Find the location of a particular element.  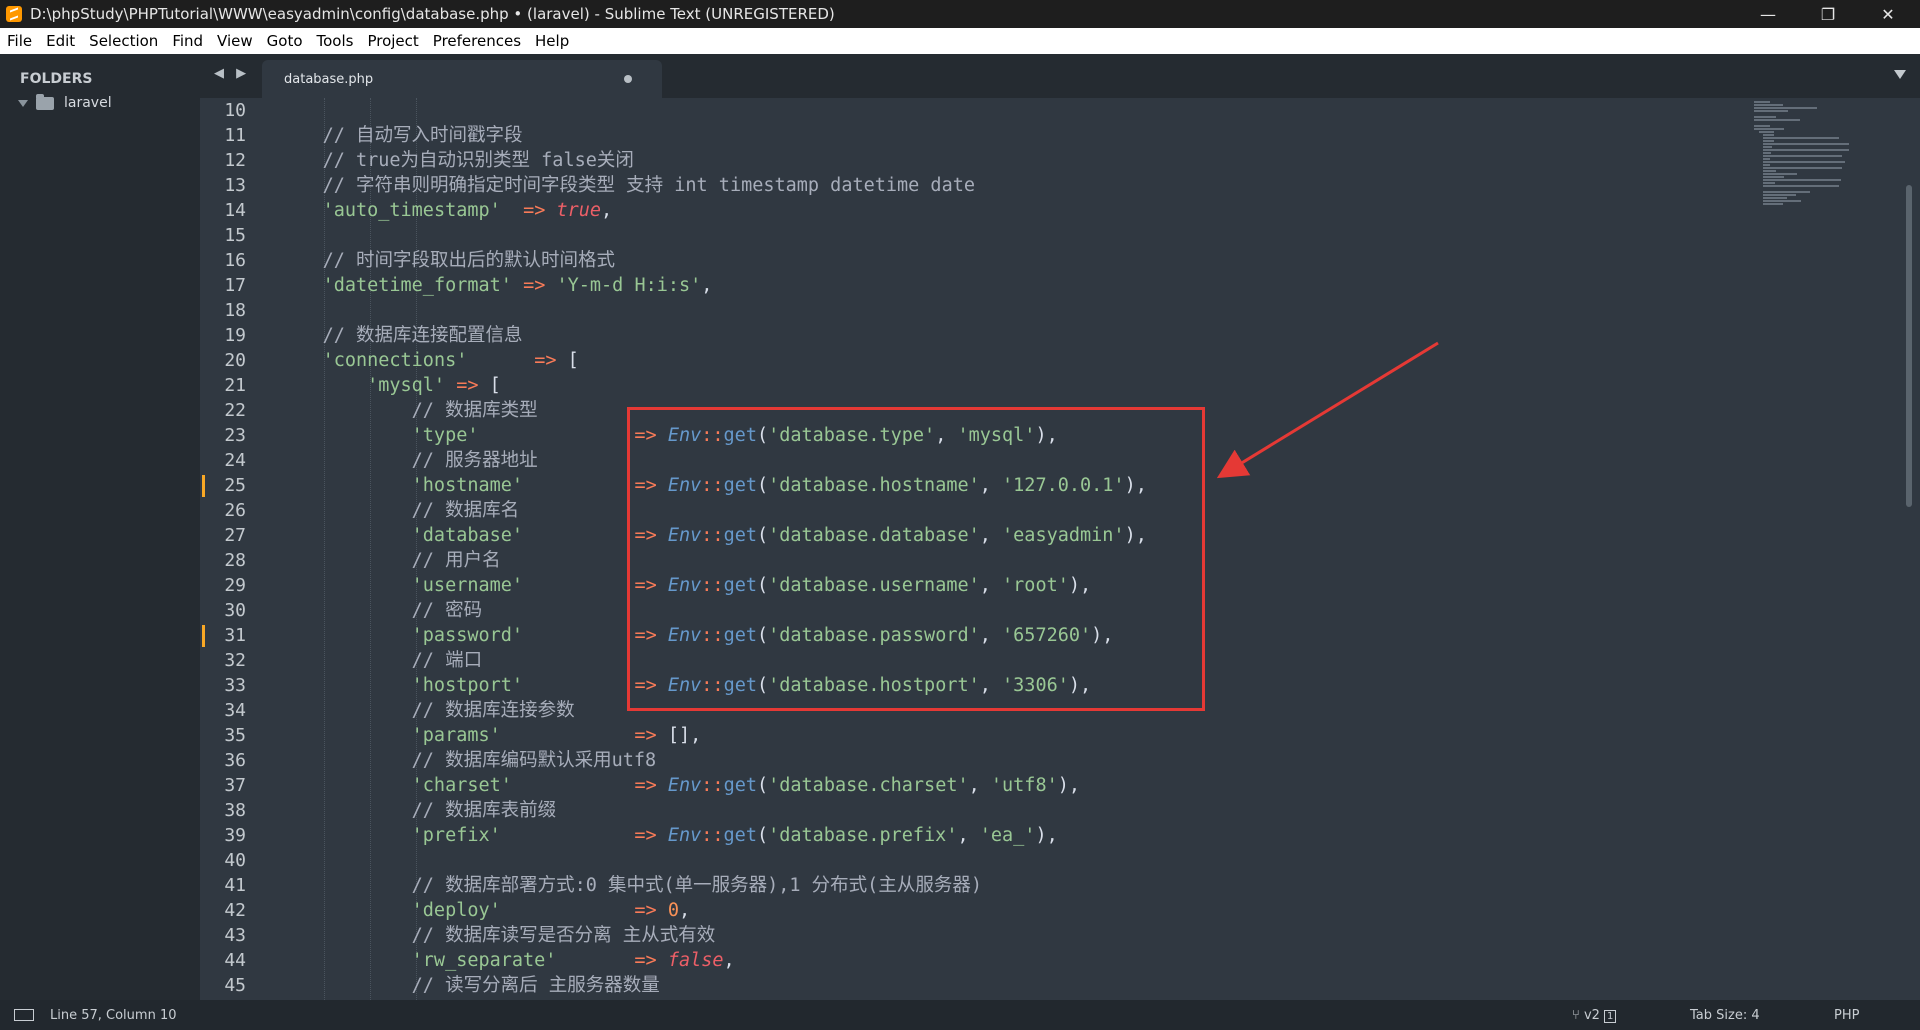

code-line: // 数据库名 is located at coordinates (398, 510).